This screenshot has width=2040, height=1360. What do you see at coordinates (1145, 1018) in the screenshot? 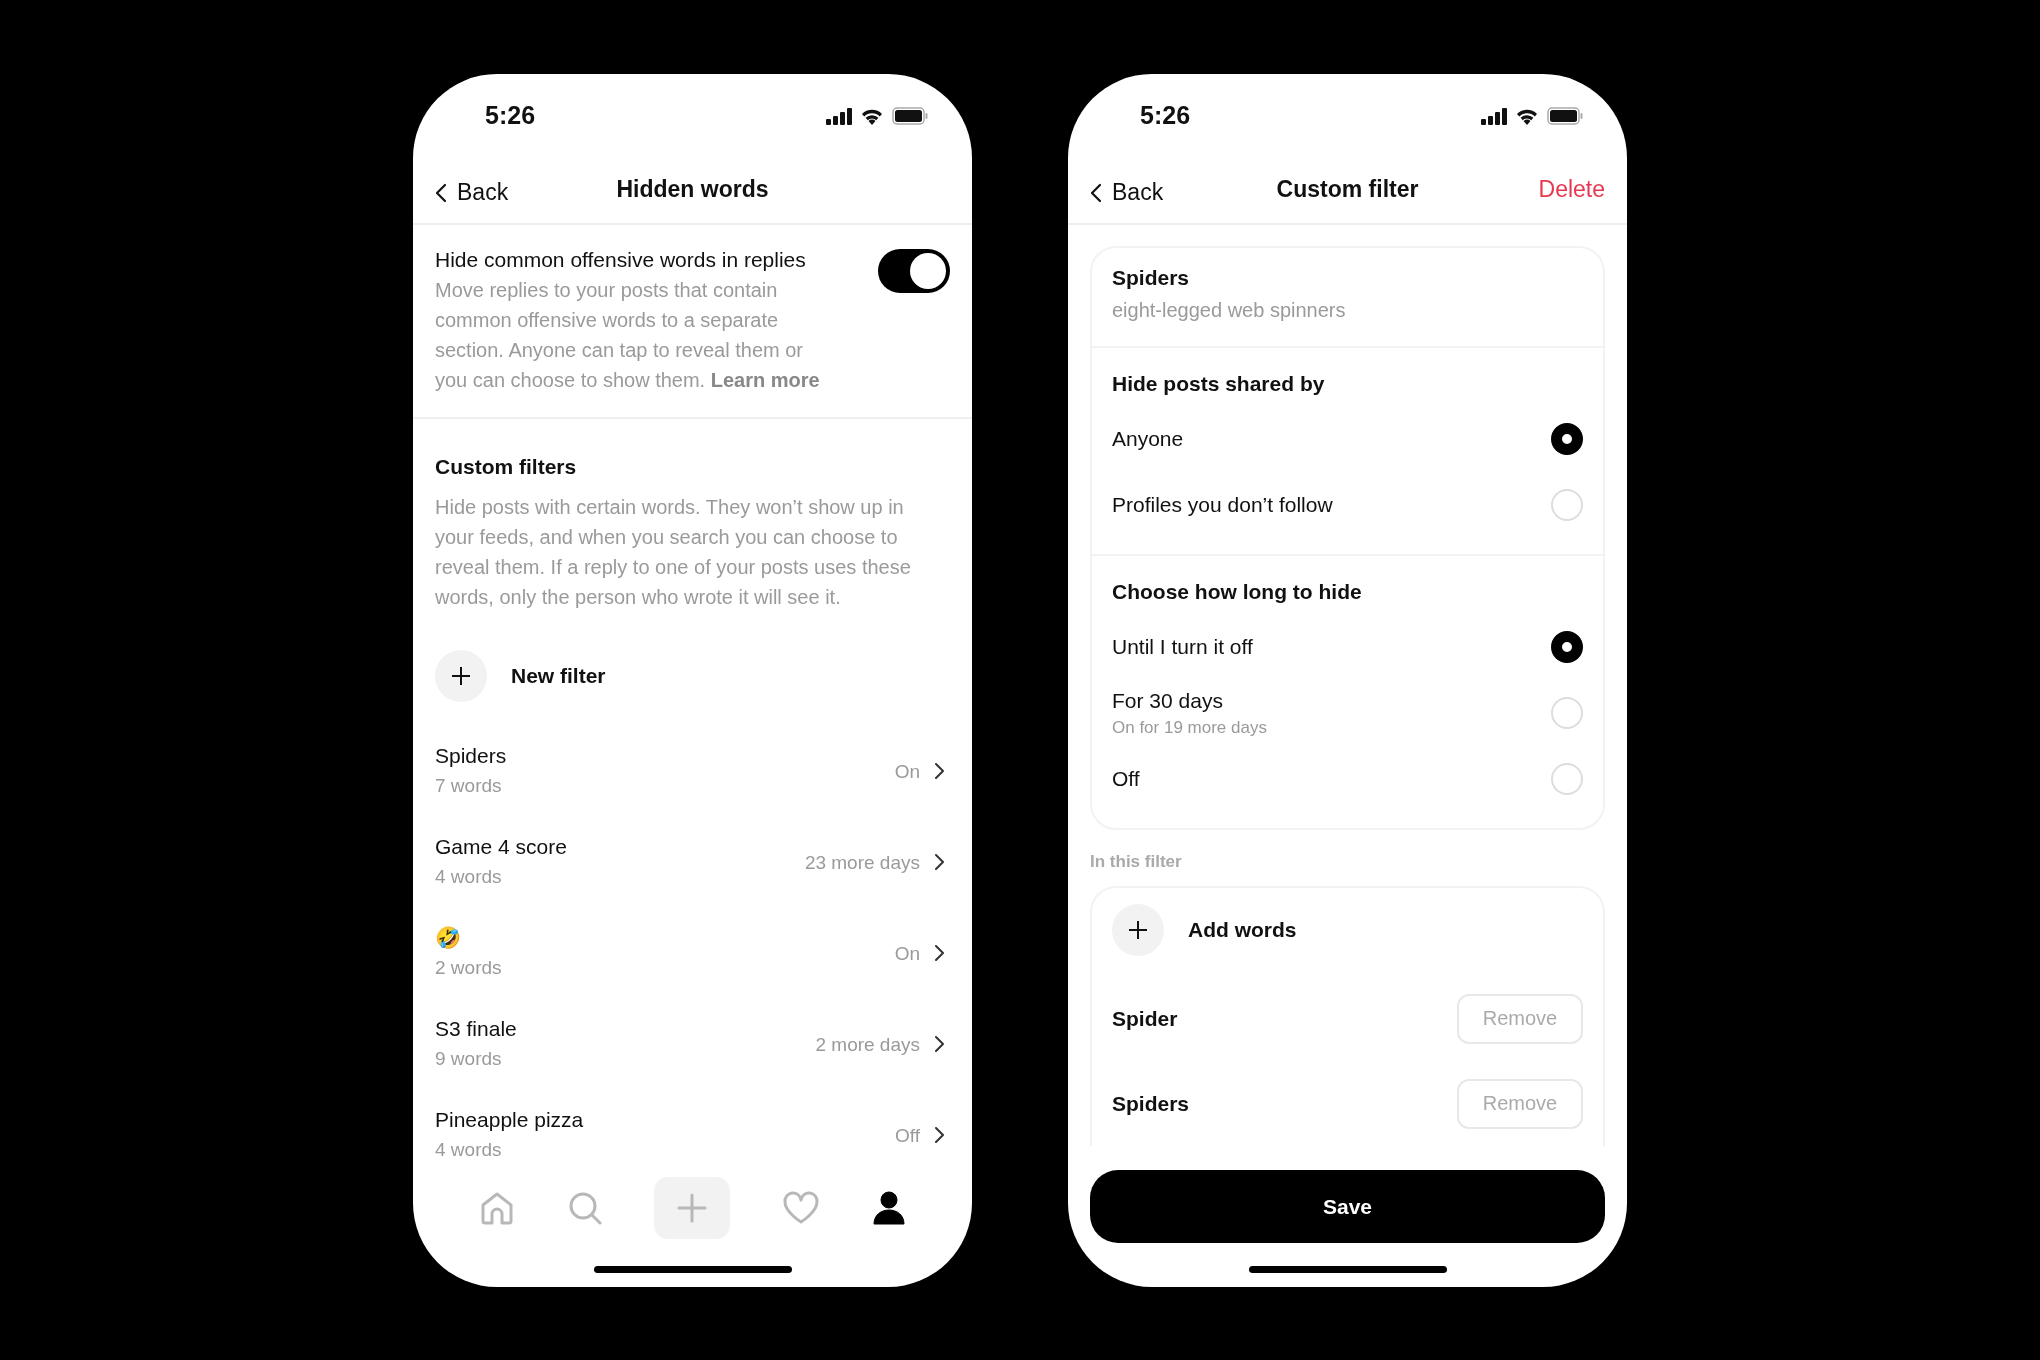
I see `filter-word: Spider` at bounding box center [1145, 1018].